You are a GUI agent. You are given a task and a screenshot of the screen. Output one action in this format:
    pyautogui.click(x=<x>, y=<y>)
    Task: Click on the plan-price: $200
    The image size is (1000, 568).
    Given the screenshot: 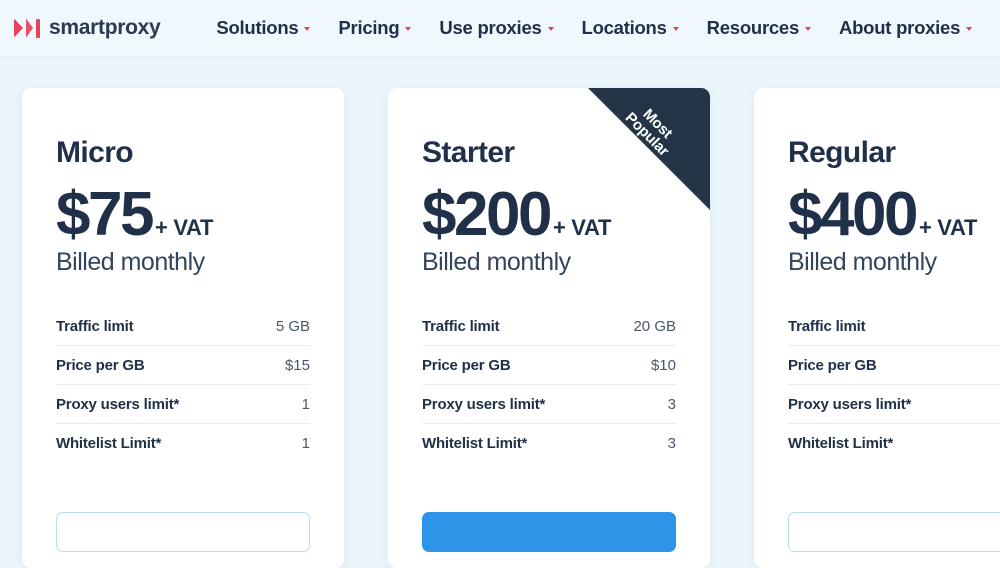 What is the action you would take?
    pyautogui.click(x=487, y=214)
    